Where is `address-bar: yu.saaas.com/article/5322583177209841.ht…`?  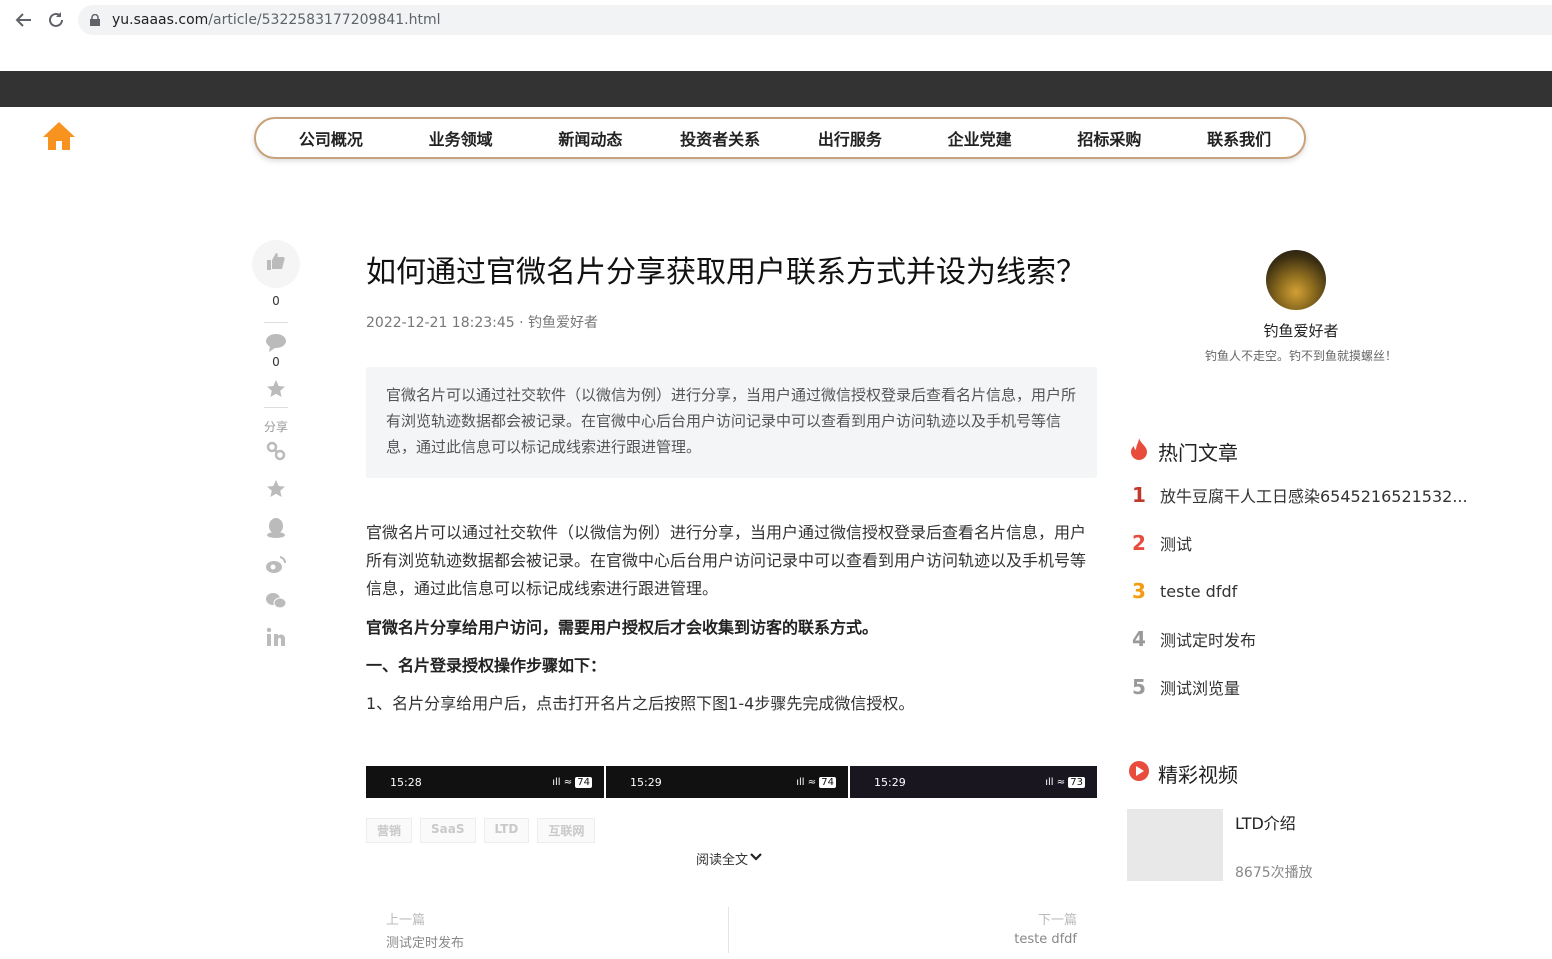
address-bar: yu.saaas.com/article/5322583177209841.ht… is located at coordinates (815, 20).